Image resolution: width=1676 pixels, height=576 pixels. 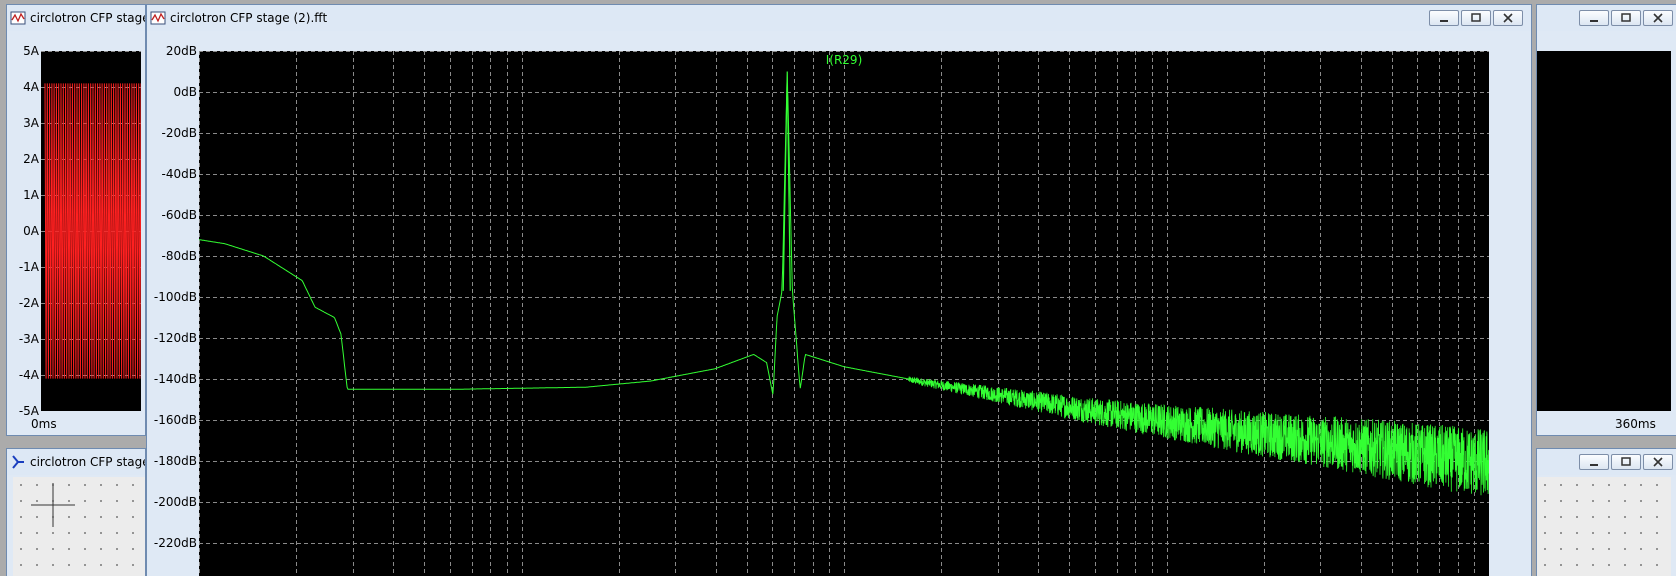 I want to click on fft-y-tick-label: -180dB, so click(x=175, y=461).